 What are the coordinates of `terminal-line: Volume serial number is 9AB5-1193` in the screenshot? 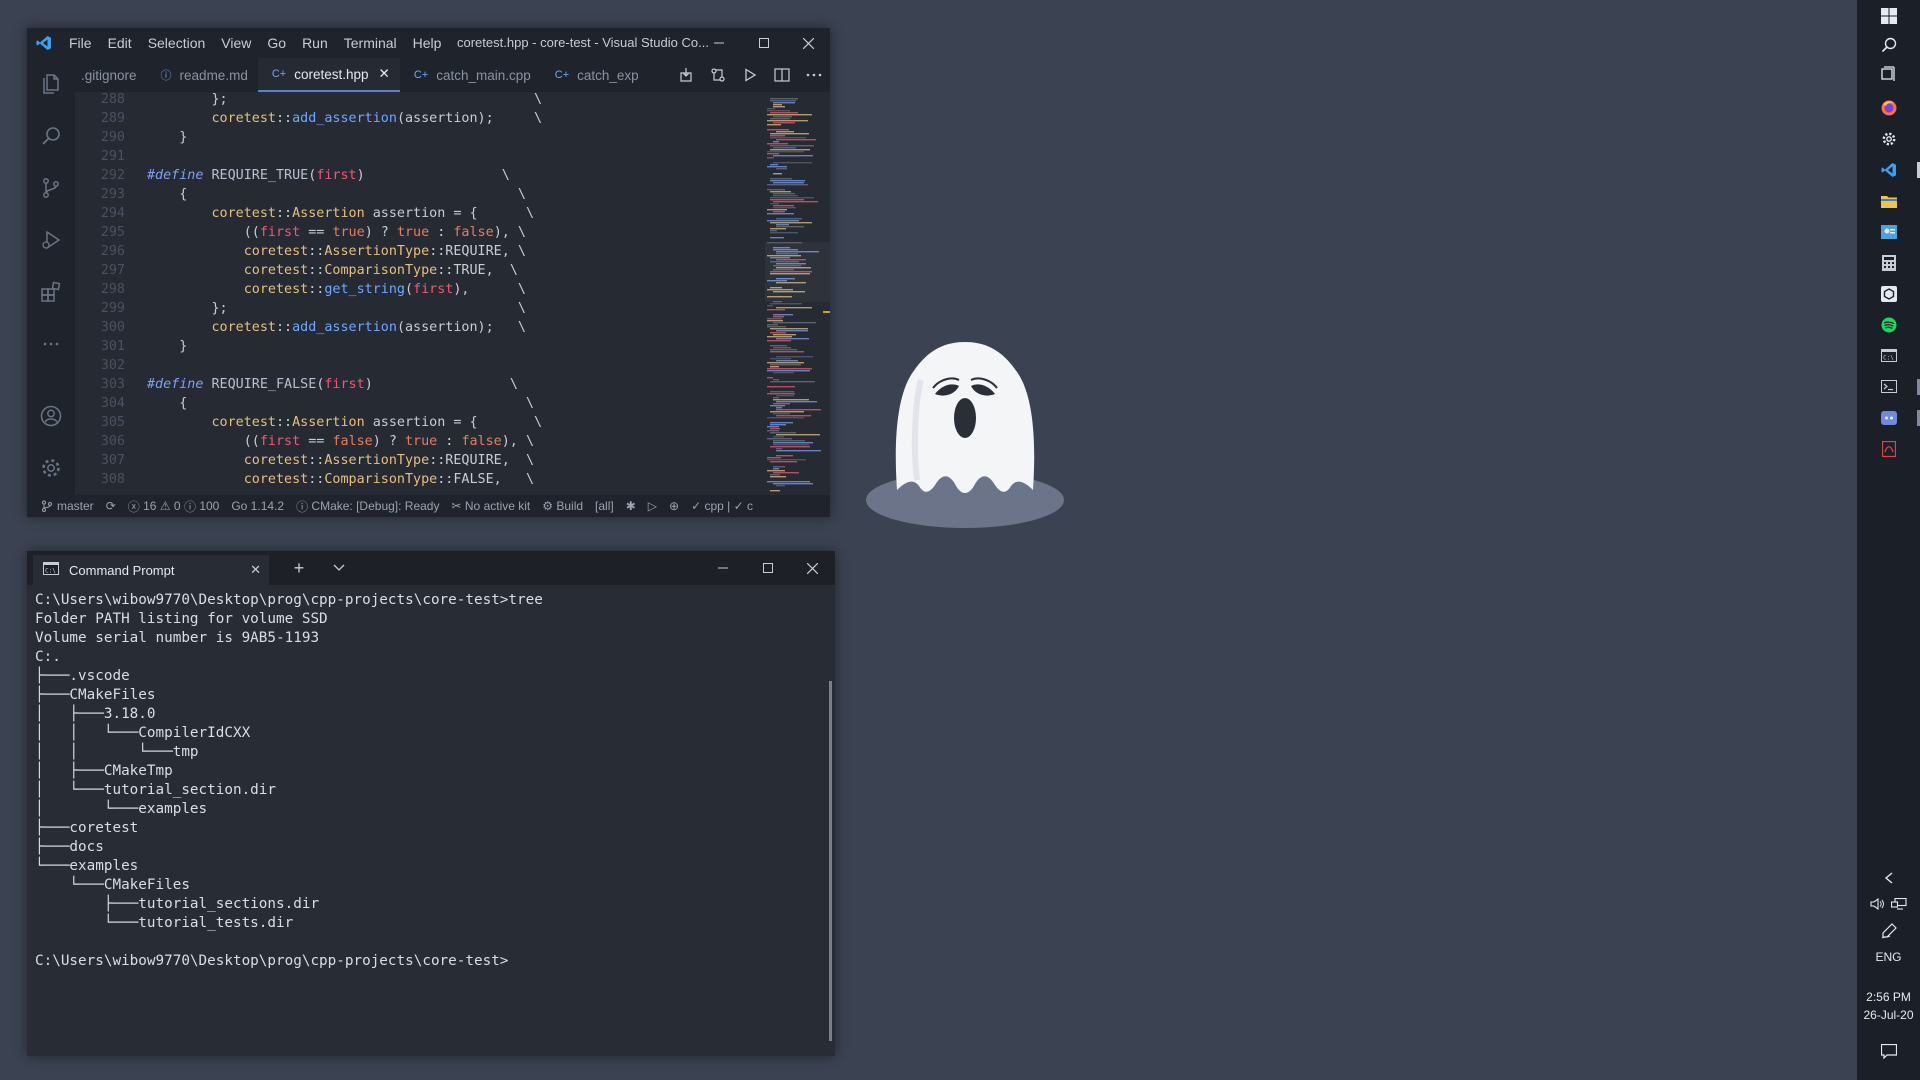 It's located at (177, 638).